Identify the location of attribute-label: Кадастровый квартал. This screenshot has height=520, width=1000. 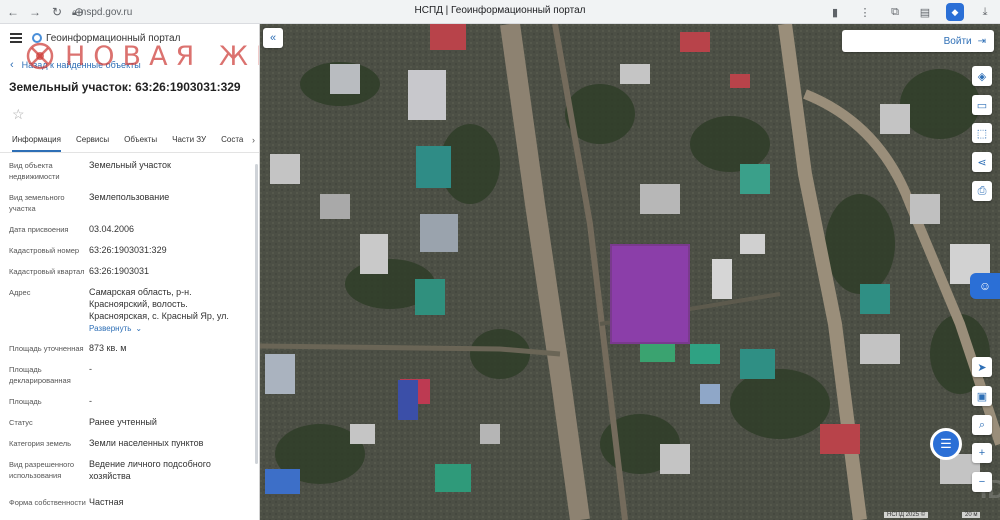
(47, 271).